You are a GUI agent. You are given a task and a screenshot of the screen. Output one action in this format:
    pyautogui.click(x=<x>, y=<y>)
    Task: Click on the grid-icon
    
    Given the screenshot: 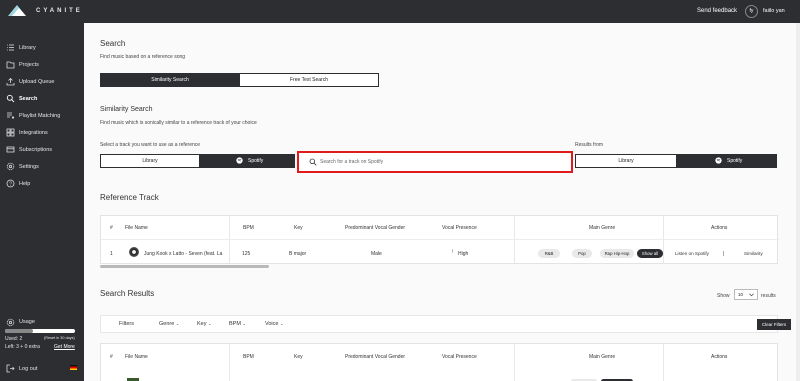 What is the action you would take?
    pyautogui.click(x=10, y=132)
    